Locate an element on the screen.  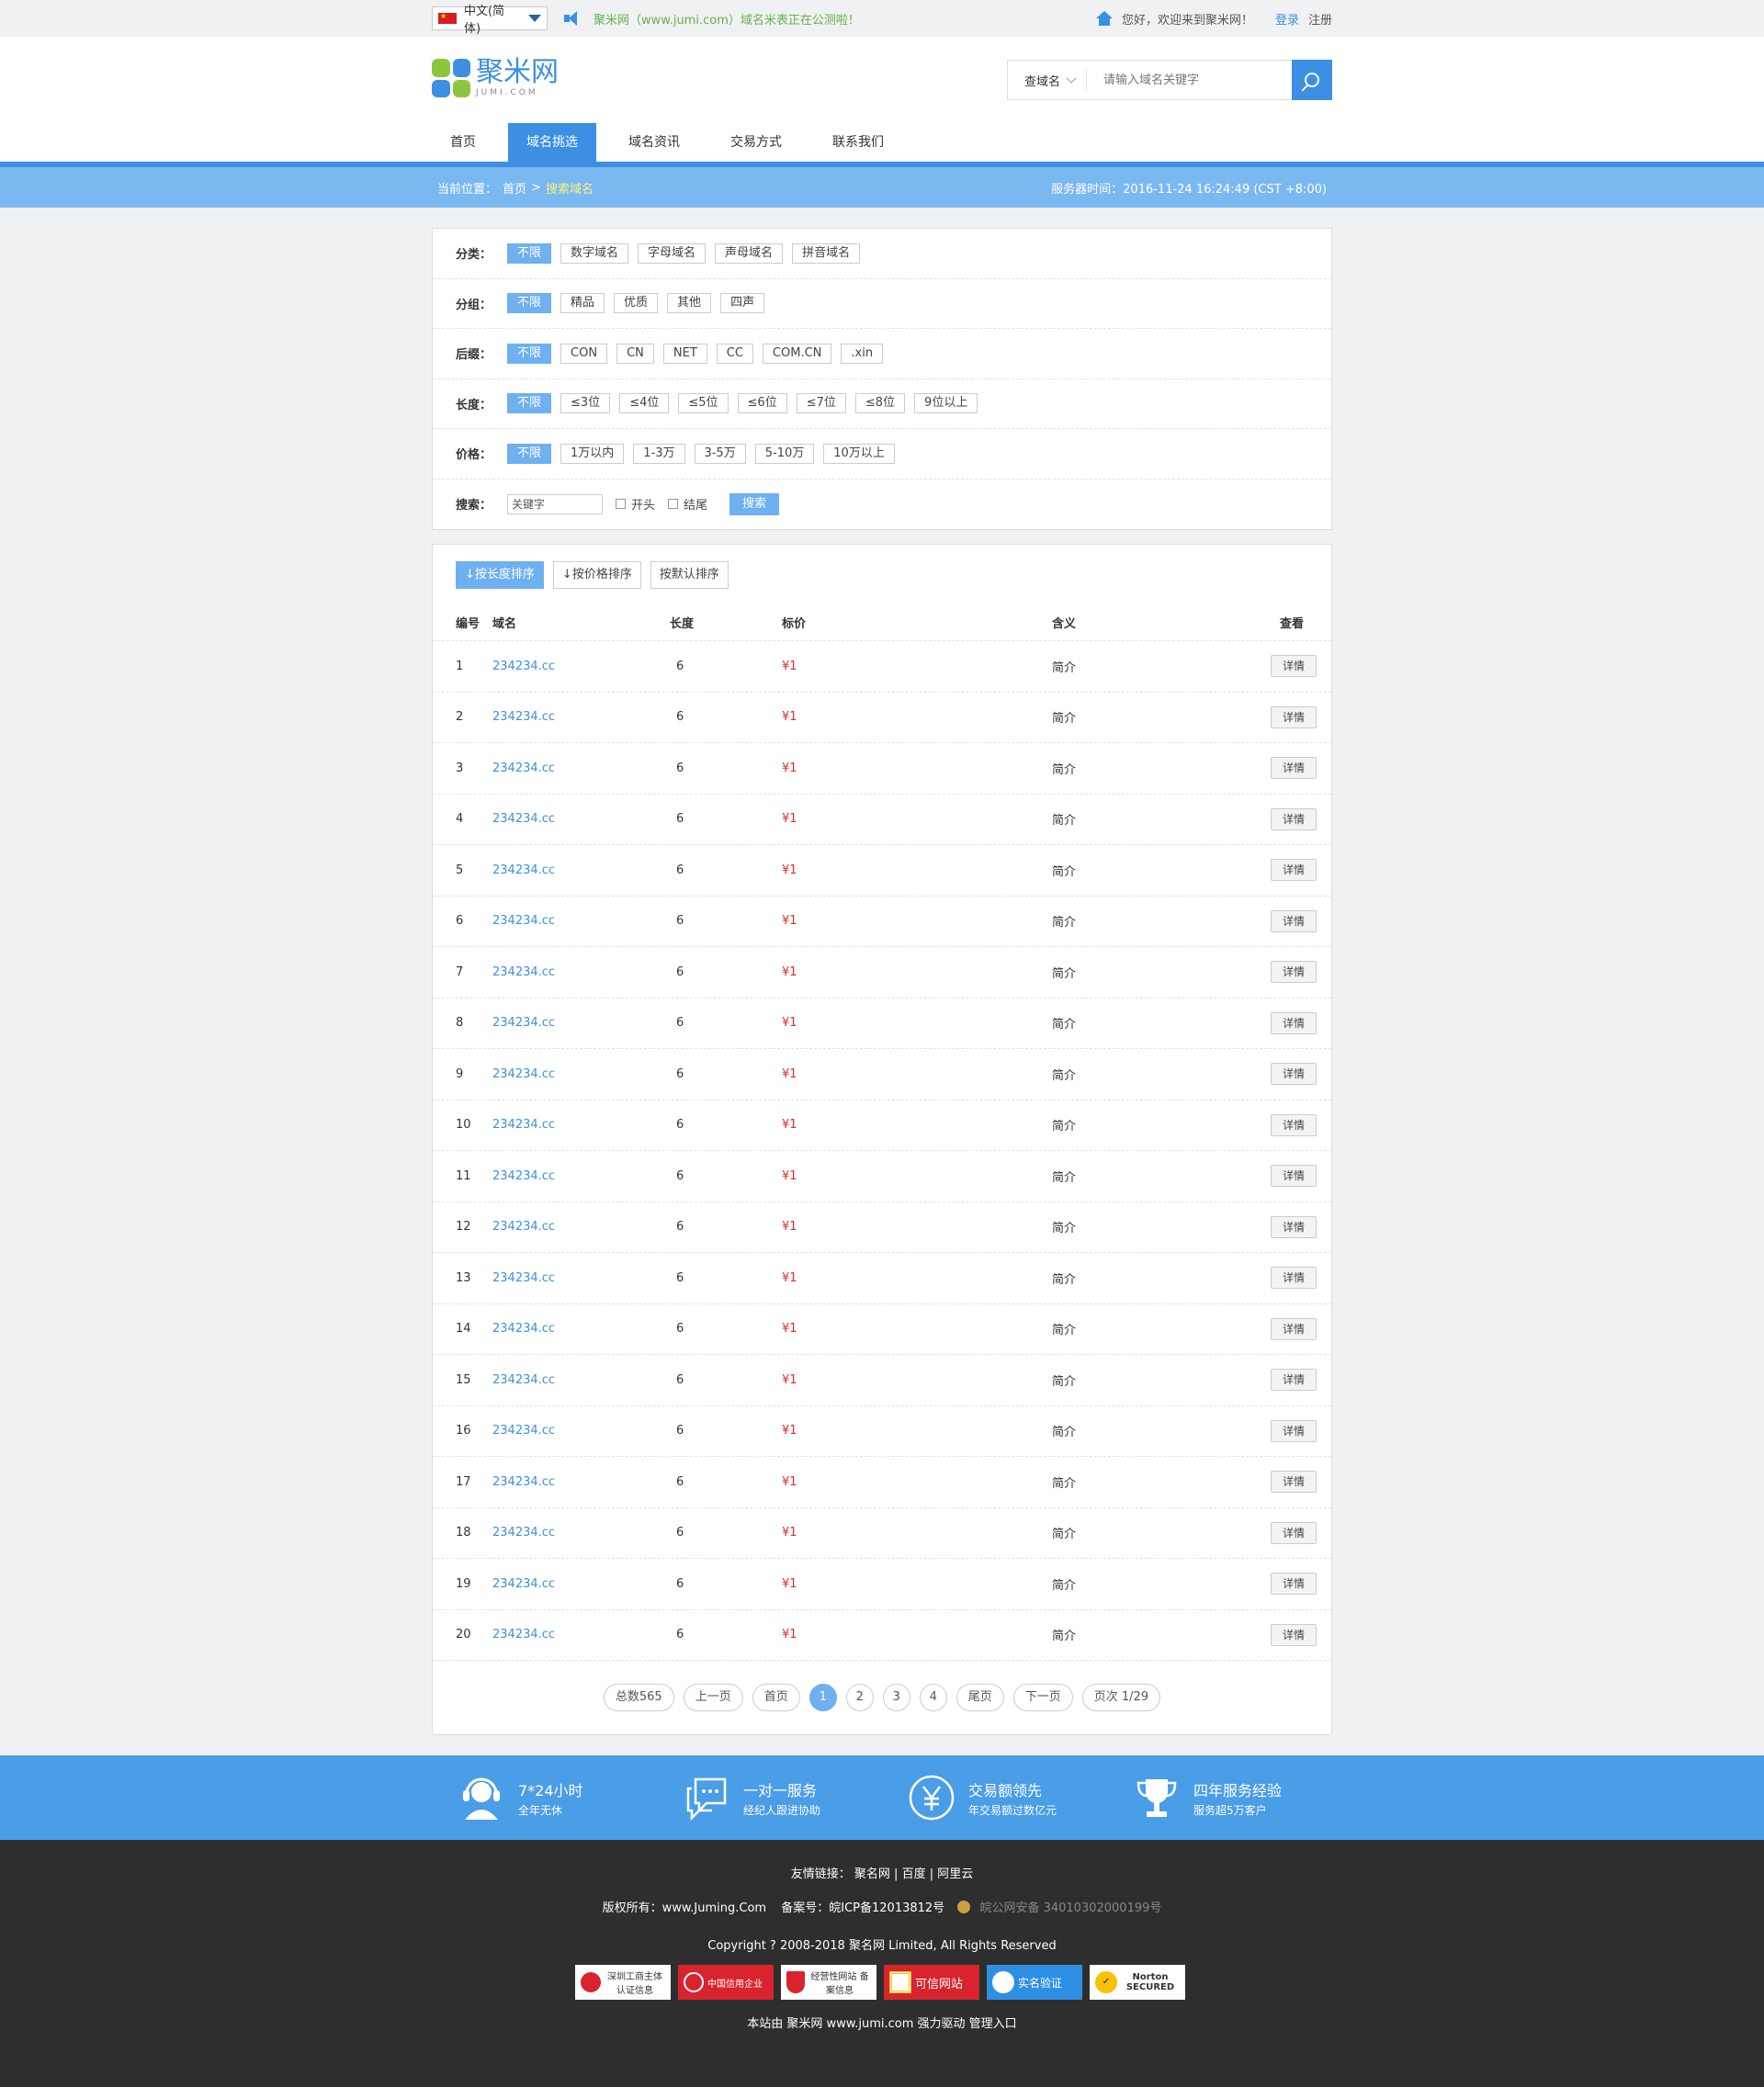
filter-option: 优质 is located at coordinates (636, 304).